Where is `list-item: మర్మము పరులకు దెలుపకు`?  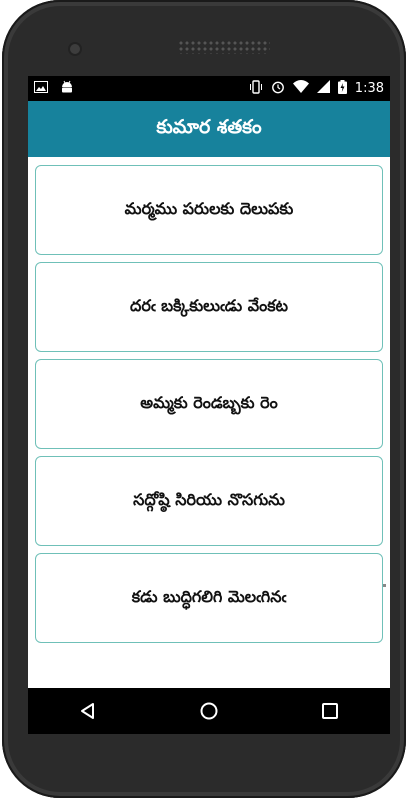
list-item: మర్మము పరులకు దెలుపకు is located at coordinates (209, 210).